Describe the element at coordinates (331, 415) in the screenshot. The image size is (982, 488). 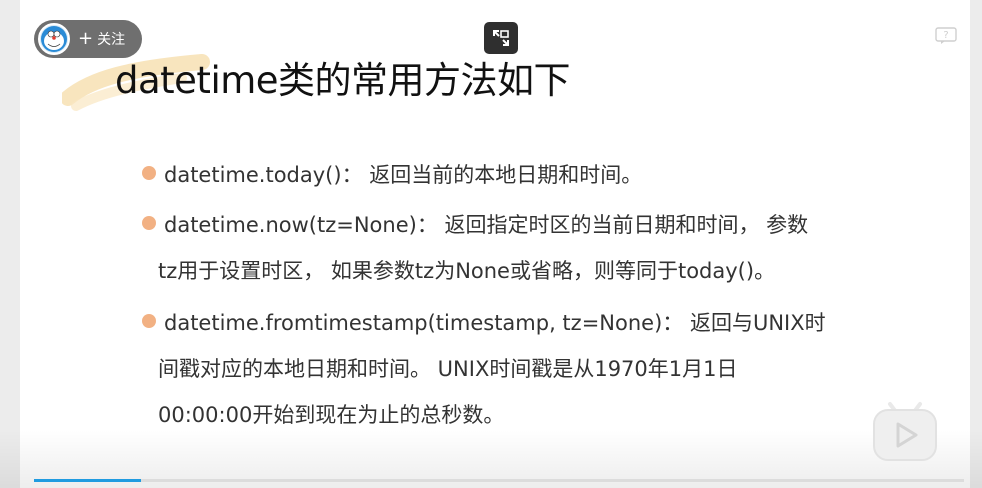
I see `bullet-text-continued: 00:00:00开始到现在为止的总秒数。` at that location.